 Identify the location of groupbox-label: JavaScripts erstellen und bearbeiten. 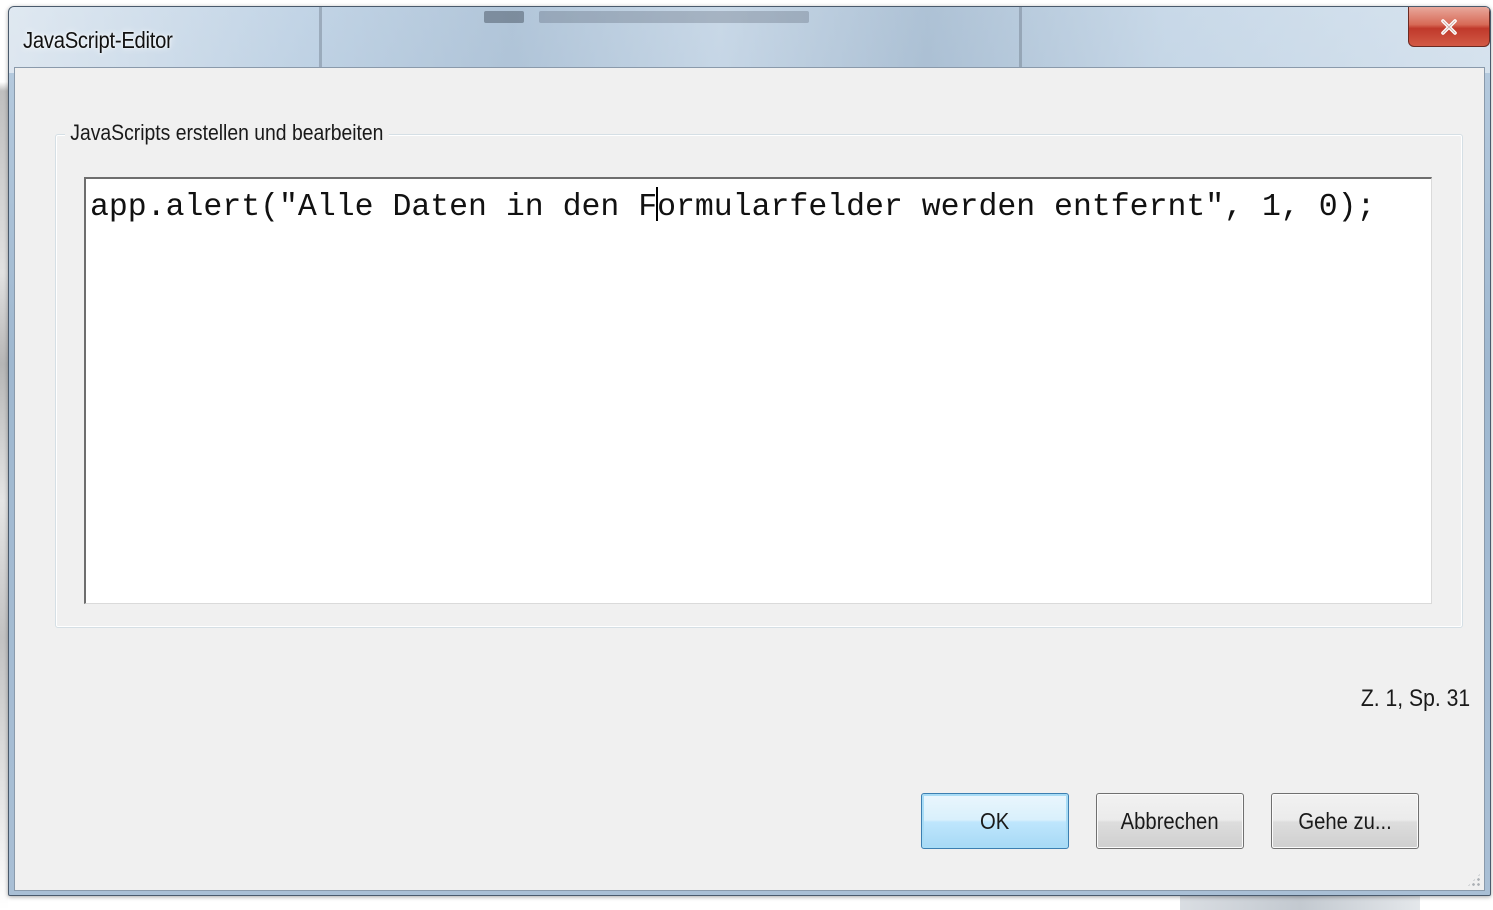
(227, 133).